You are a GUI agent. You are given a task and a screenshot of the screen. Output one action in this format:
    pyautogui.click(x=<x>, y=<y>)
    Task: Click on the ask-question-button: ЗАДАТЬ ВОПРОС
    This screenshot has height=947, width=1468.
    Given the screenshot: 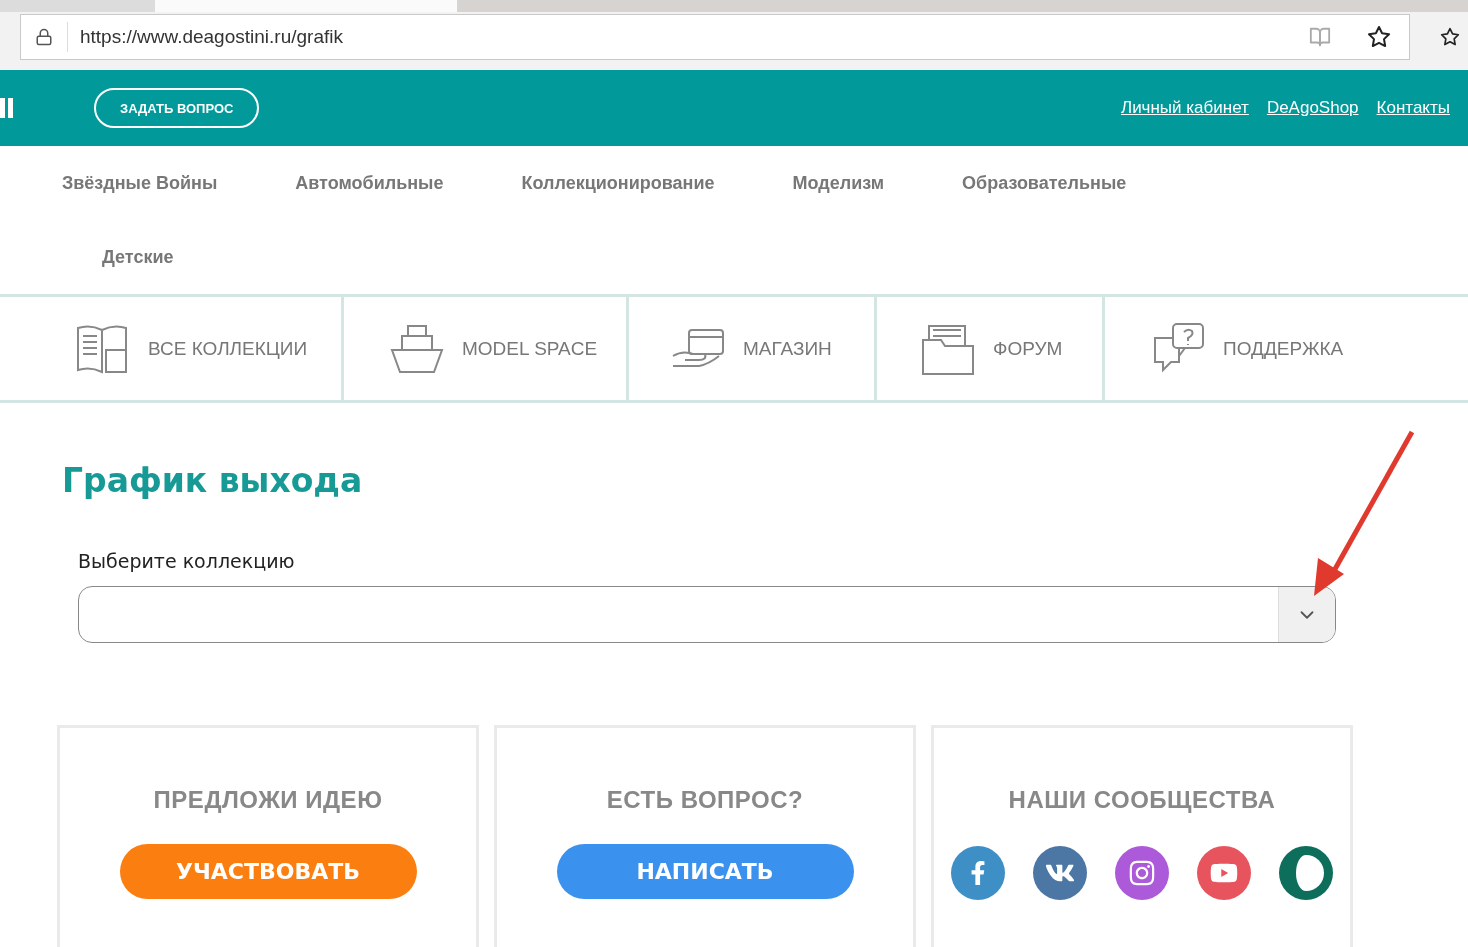 What is the action you would take?
    pyautogui.click(x=177, y=108)
    